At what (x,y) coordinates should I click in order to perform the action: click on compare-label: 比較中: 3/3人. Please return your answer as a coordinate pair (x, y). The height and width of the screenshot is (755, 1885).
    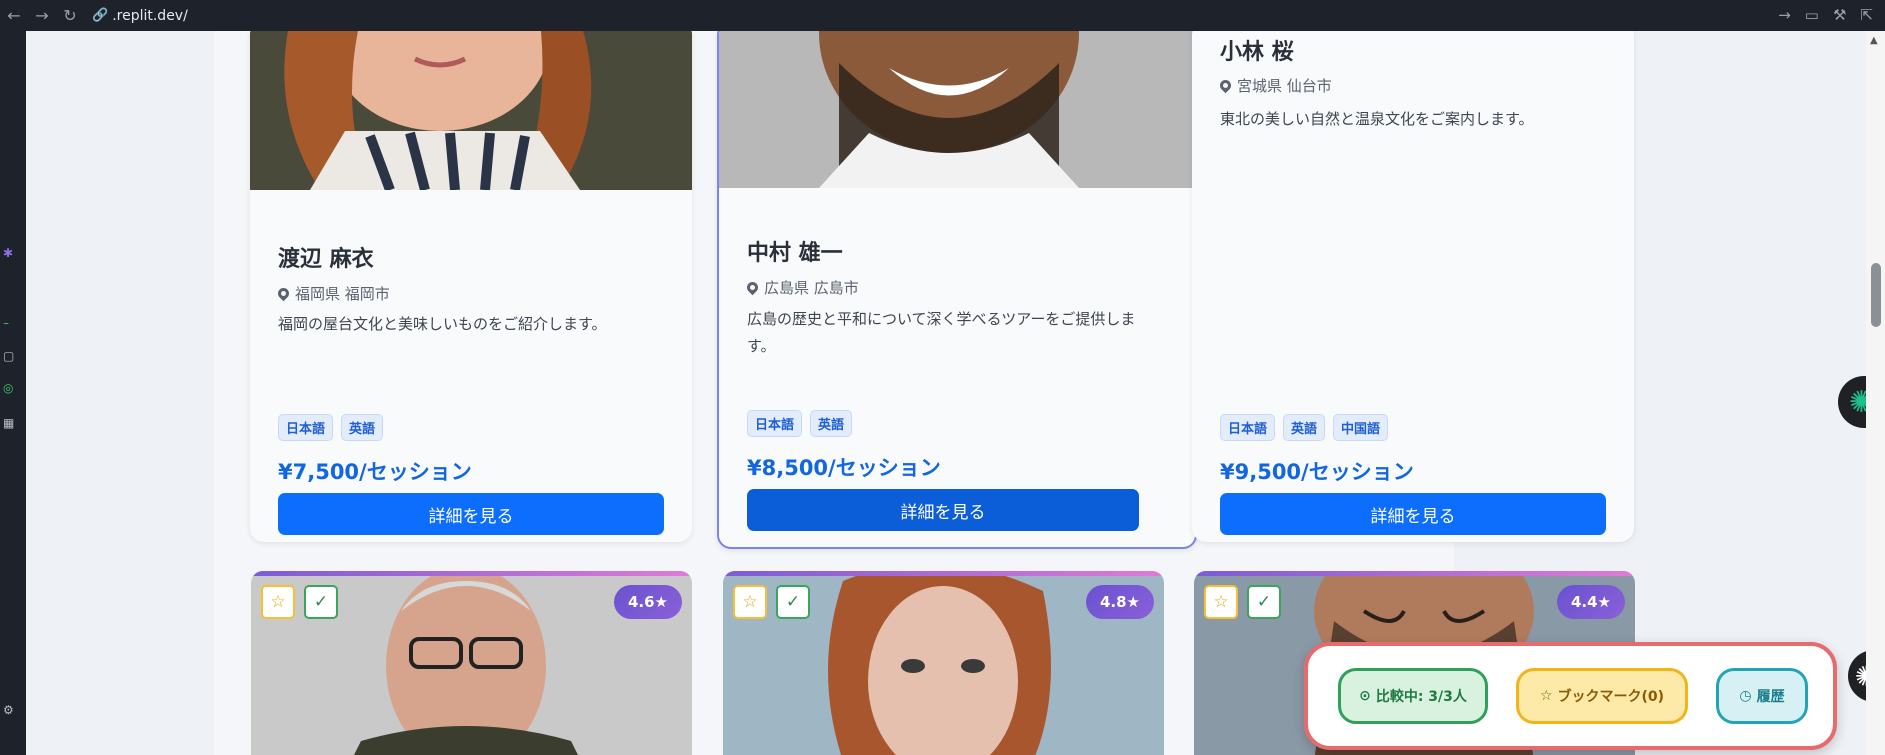
    Looking at the image, I should click on (1421, 697).